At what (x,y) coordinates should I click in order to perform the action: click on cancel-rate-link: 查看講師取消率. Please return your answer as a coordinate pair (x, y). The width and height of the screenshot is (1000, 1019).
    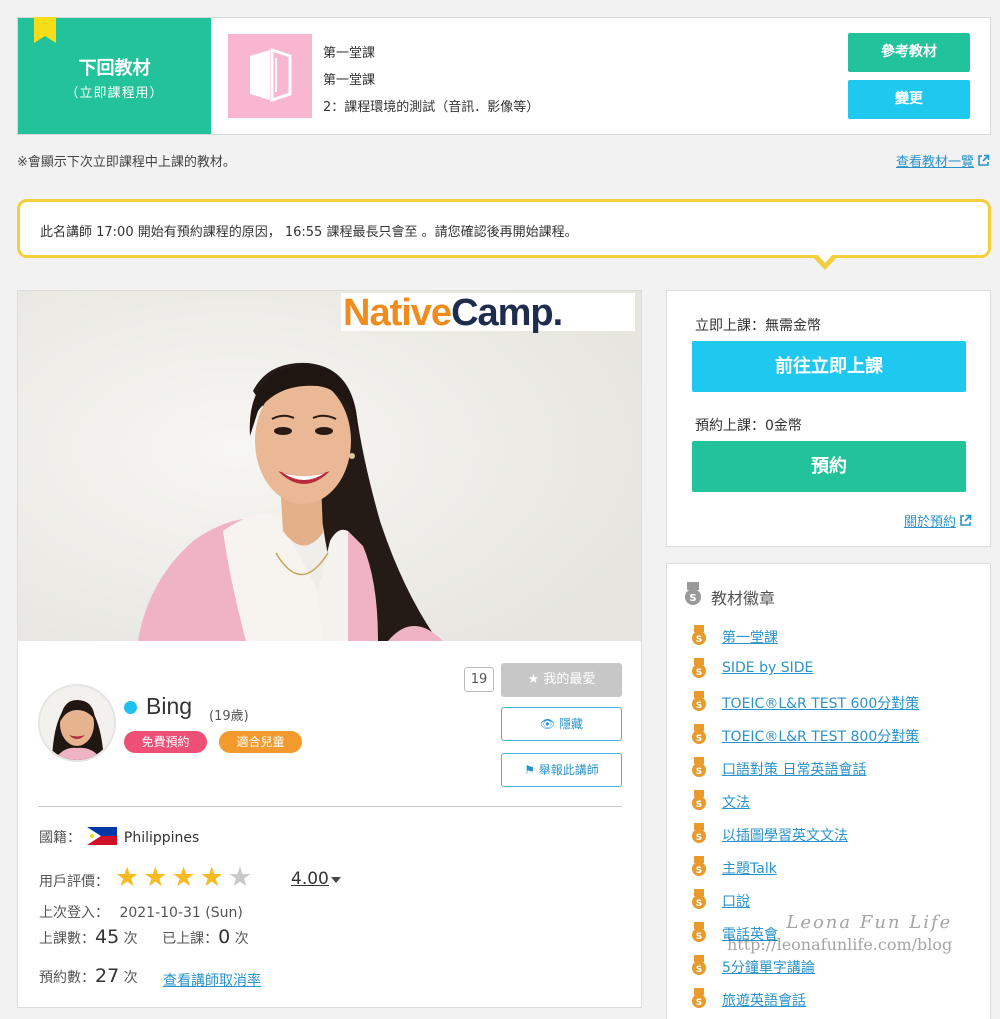
    Looking at the image, I should click on (212, 980).